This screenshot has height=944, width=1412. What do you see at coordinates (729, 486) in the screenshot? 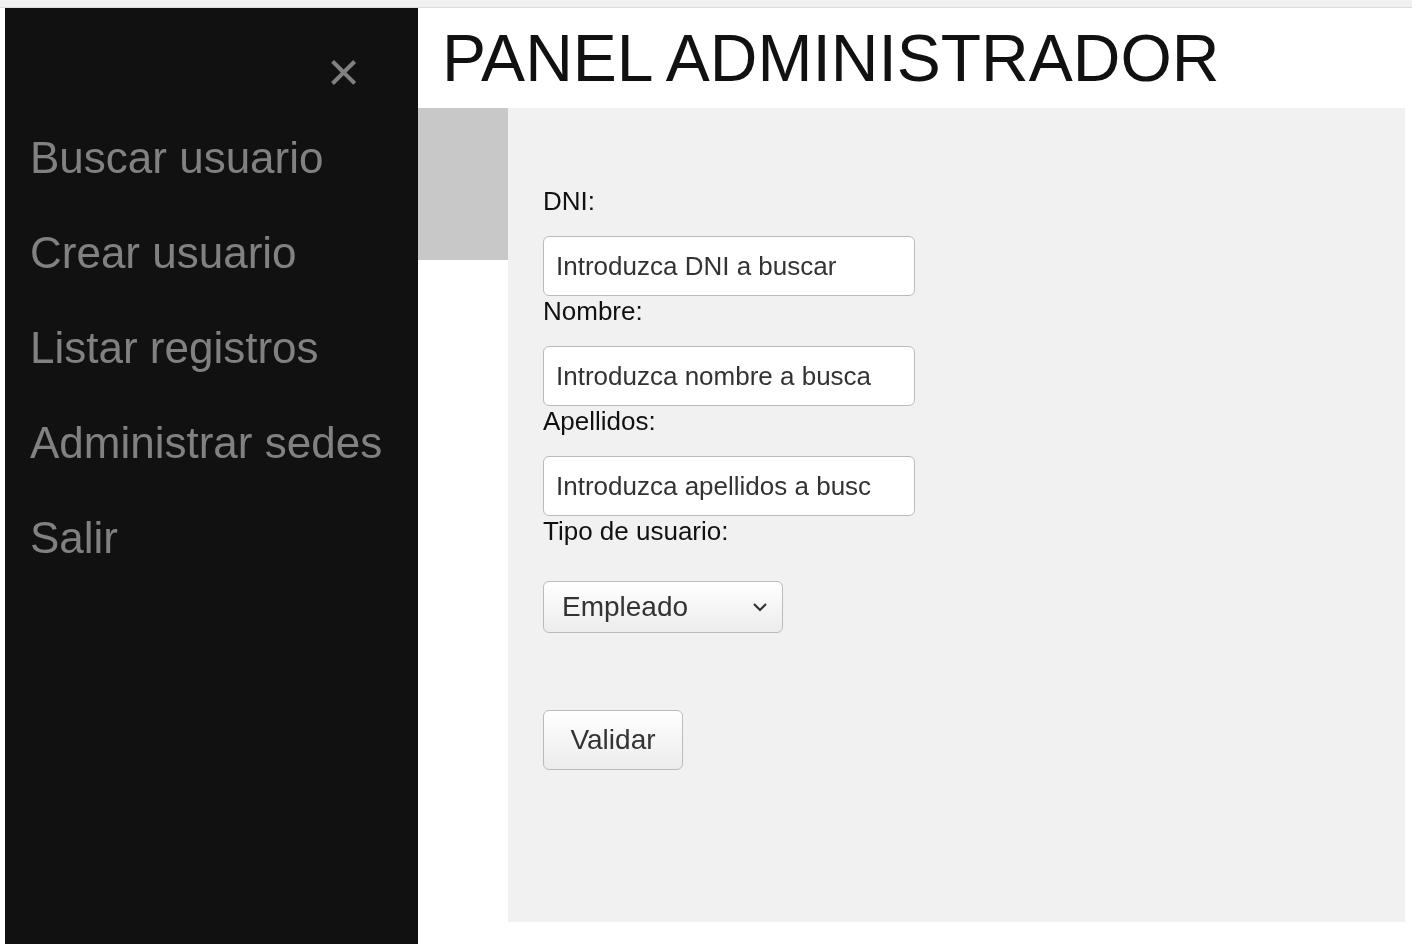
I see `input-field: Introduzca apellidos a busc` at bounding box center [729, 486].